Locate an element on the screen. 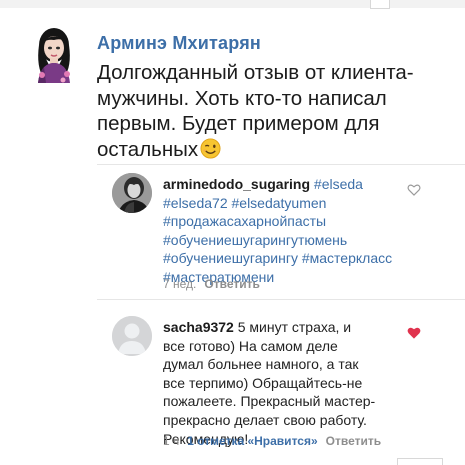 Image resolution: width=465 pixels, height=465 pixels. heart-filled-icon is located at coordinates (414, 332).